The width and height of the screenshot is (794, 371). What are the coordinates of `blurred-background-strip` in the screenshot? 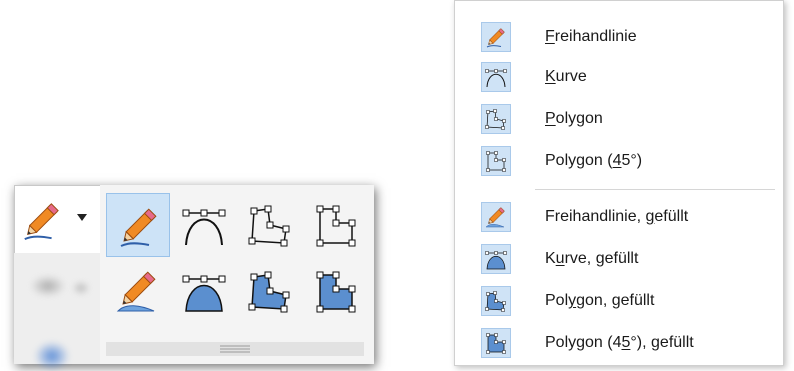 It's located at (57, 312).